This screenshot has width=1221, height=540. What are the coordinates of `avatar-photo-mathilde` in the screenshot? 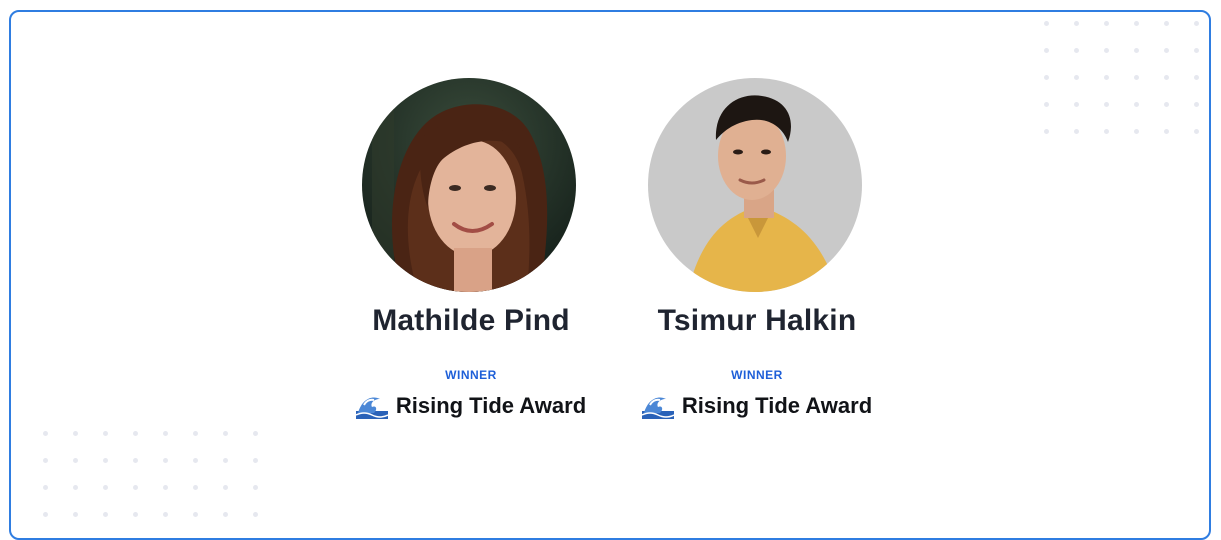 It's located at (469, 185).